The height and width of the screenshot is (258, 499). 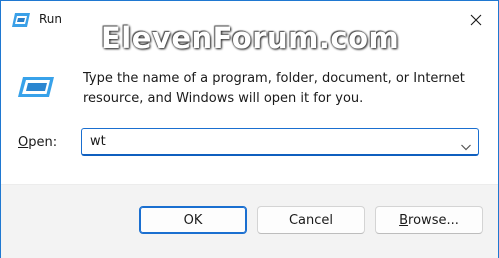 I want to click on open-input-value: wt, so click(x=98, y=141).